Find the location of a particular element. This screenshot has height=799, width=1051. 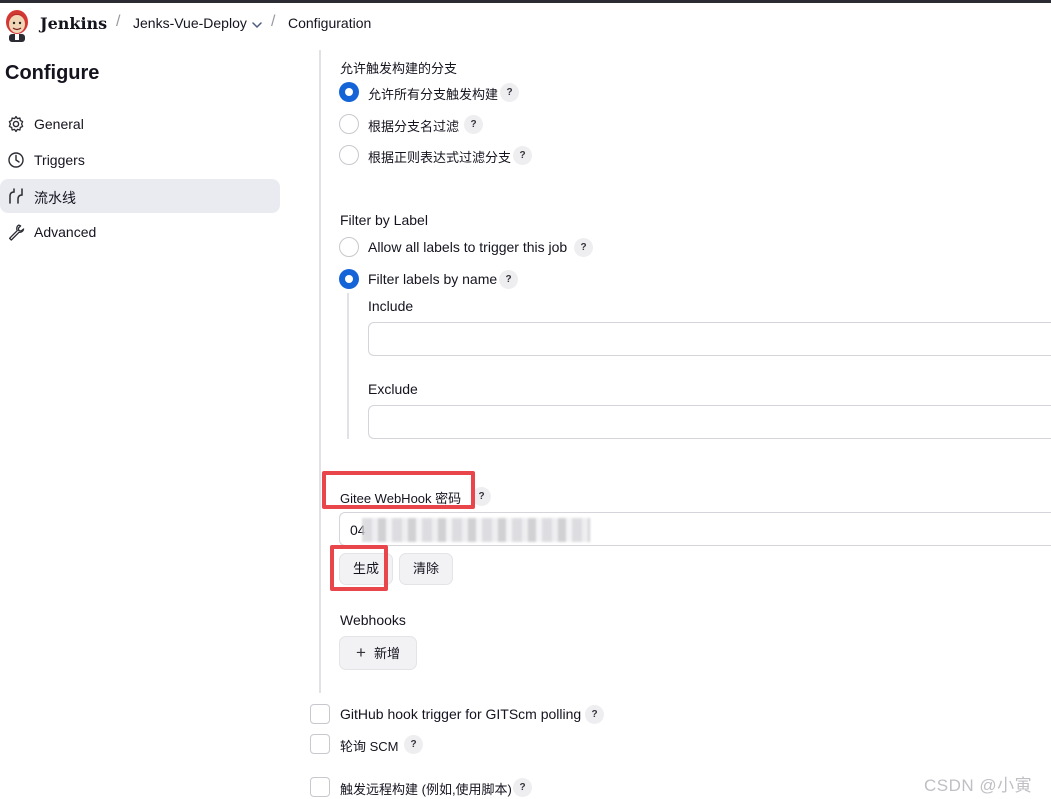

radio-label: 允许所有分支触发构建 is located at coordinates (433, 93).